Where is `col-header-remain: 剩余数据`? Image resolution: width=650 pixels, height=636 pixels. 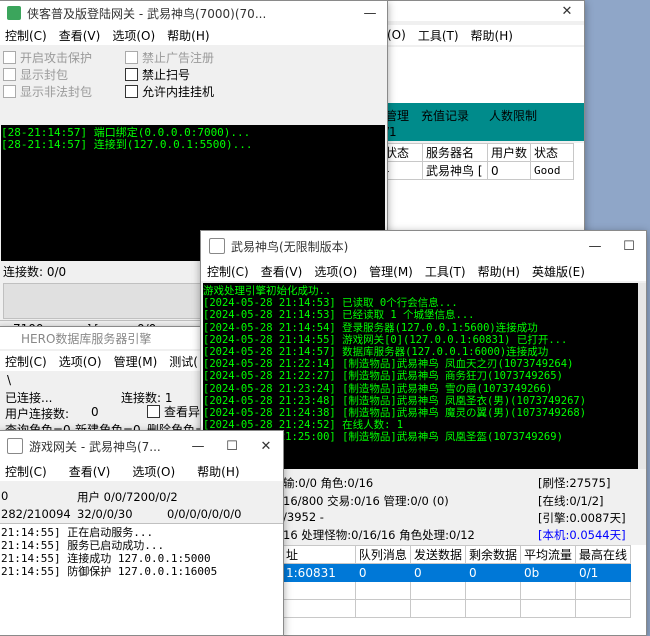
col-header-remain: 剩余数据 is located at coordinates (492, 554).